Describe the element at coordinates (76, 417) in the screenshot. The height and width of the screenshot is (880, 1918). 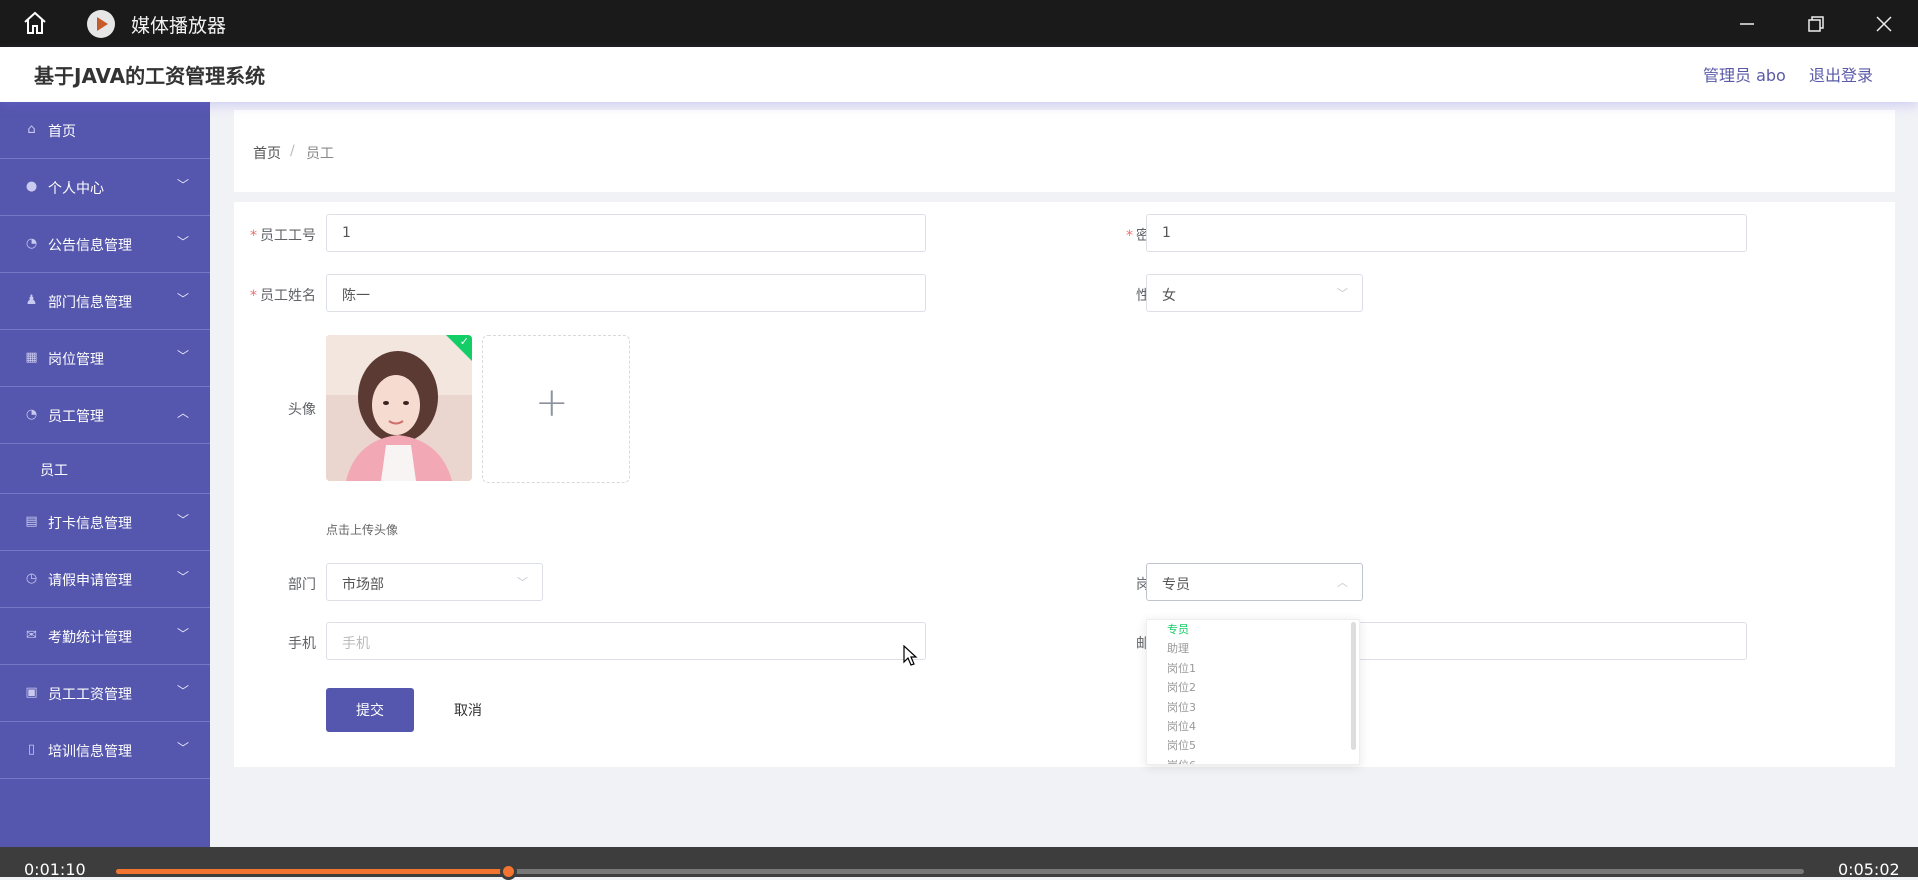
I see `sidebar-item-label: 员工管理` at that location.